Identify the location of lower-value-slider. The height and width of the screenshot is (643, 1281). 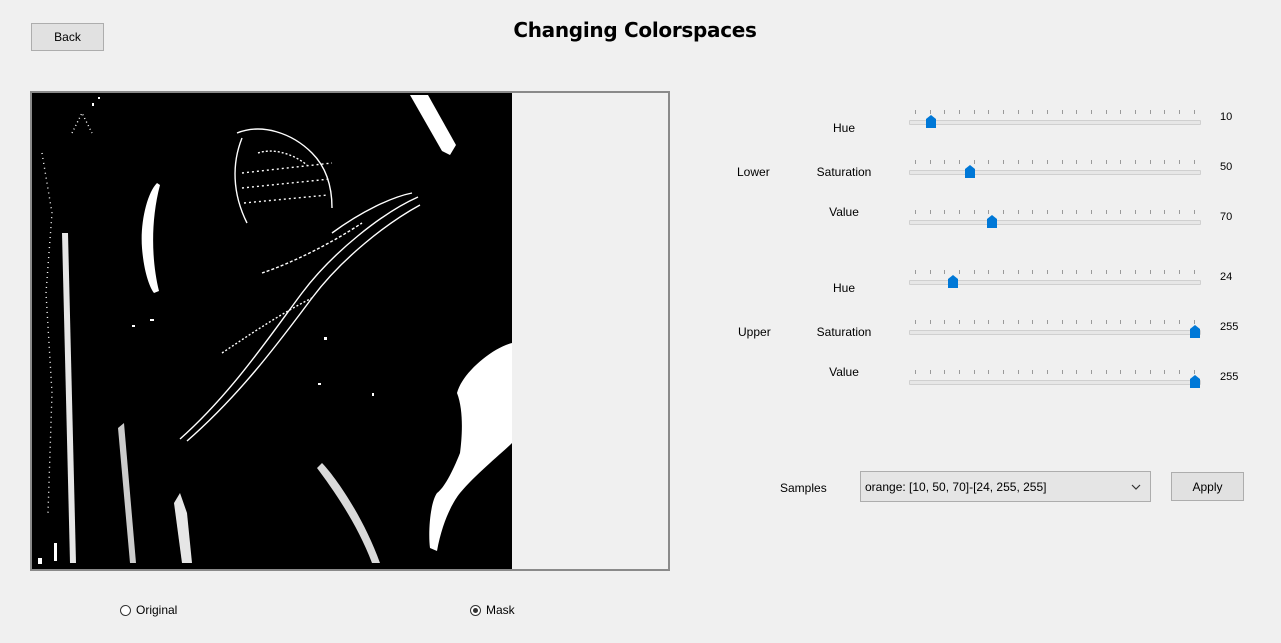
(1055, 221).